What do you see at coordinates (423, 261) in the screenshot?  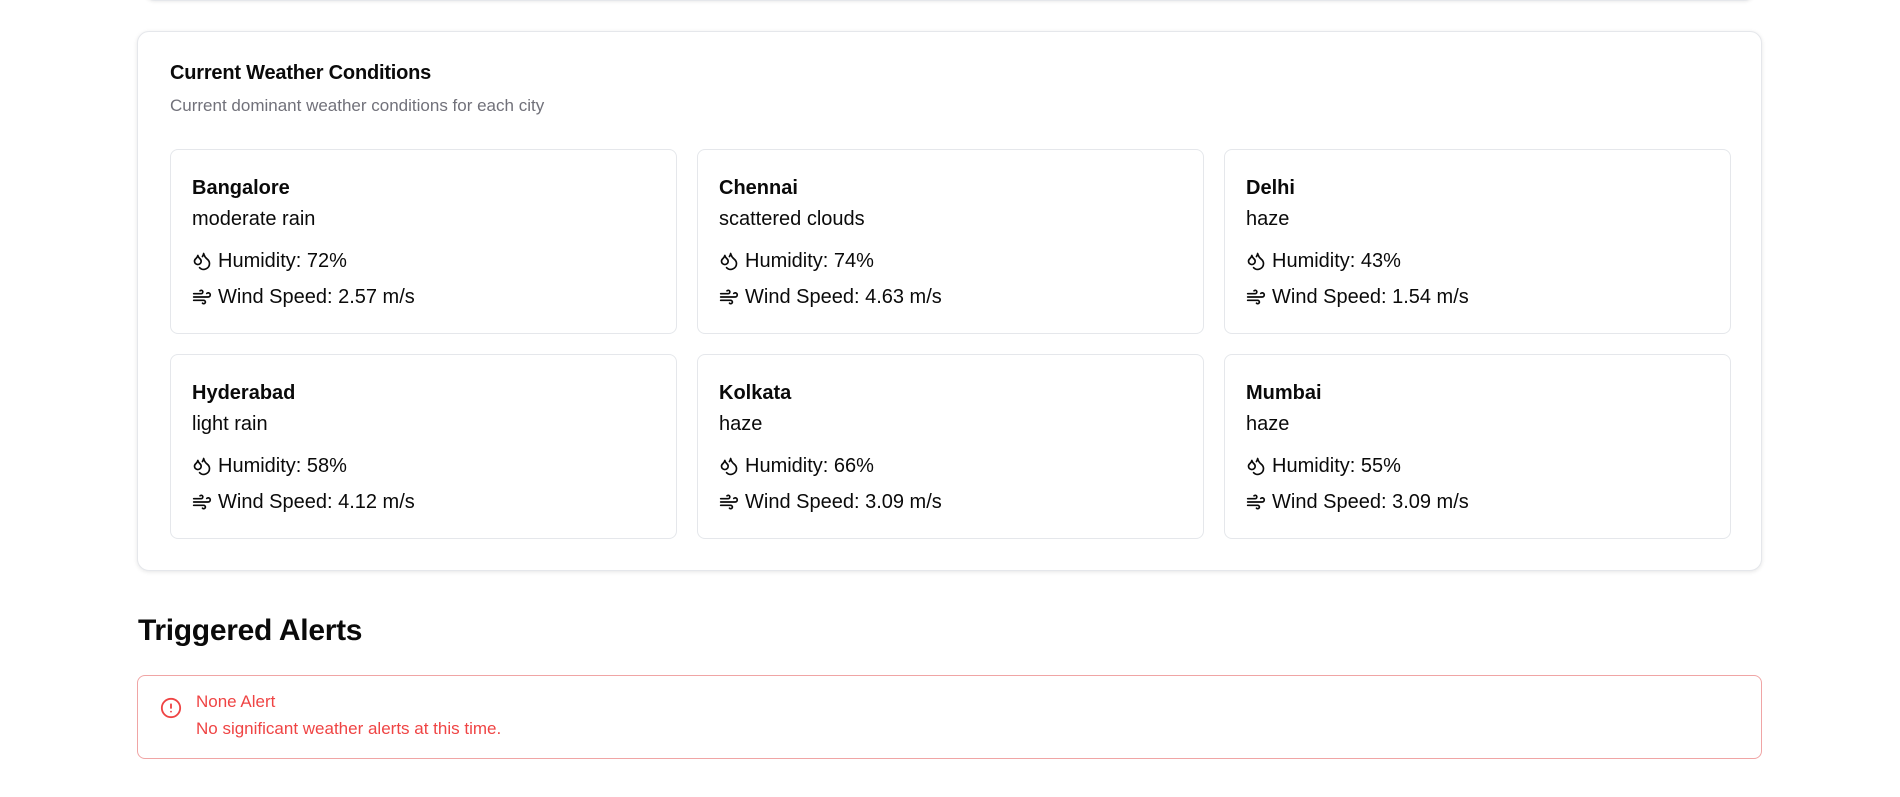 I see `humidity-metric: Humidity: 72%` at bounding box center [423, 261].